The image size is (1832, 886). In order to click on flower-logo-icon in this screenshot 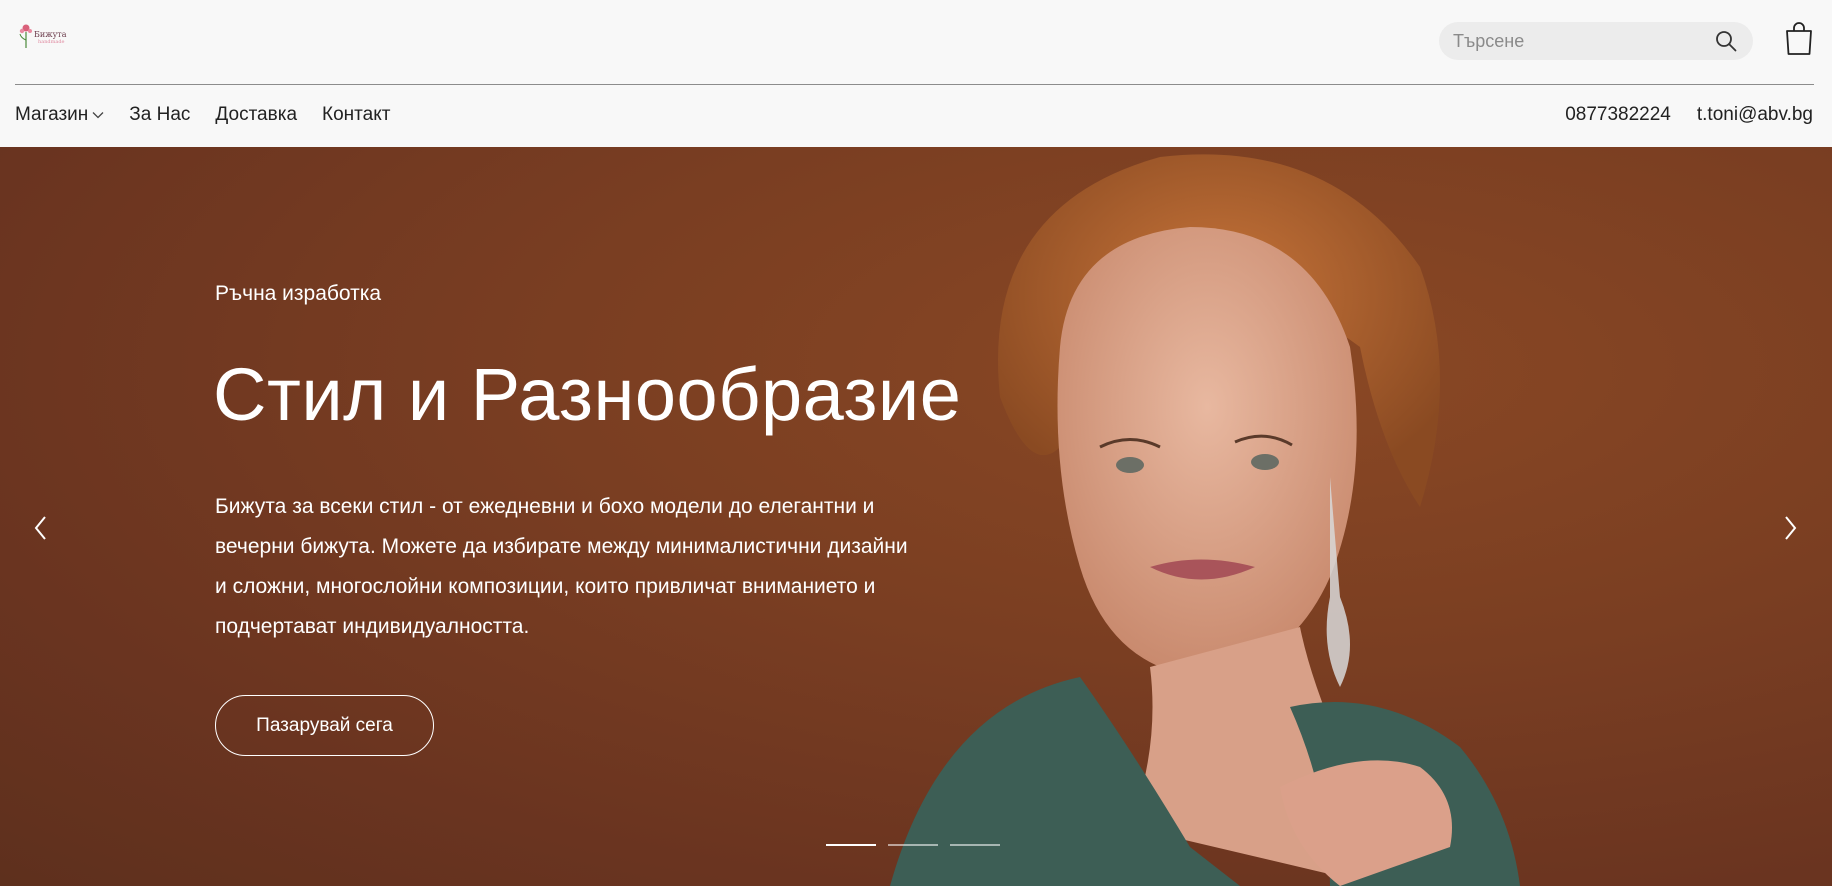, I will do `click(25, 36)`.